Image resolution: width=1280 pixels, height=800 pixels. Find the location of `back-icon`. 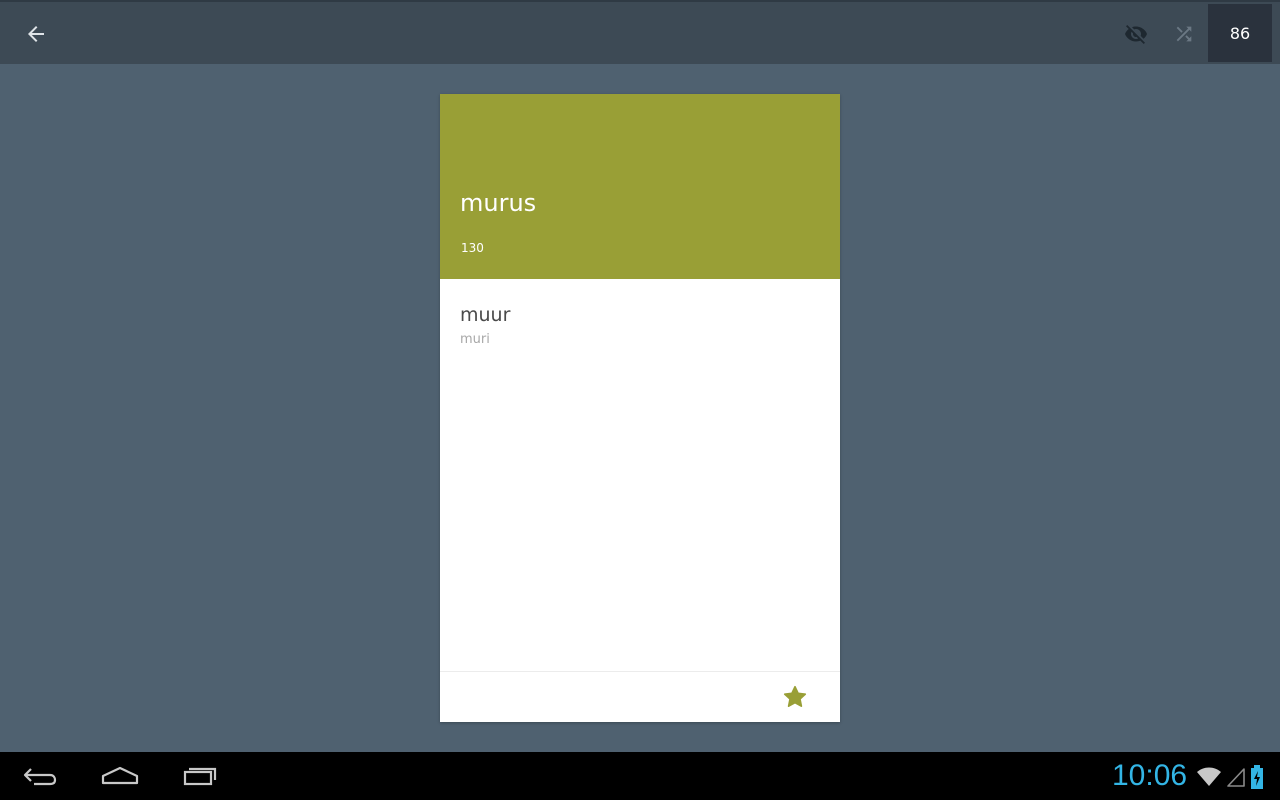

back-icon is located at coordinates (40, 776).